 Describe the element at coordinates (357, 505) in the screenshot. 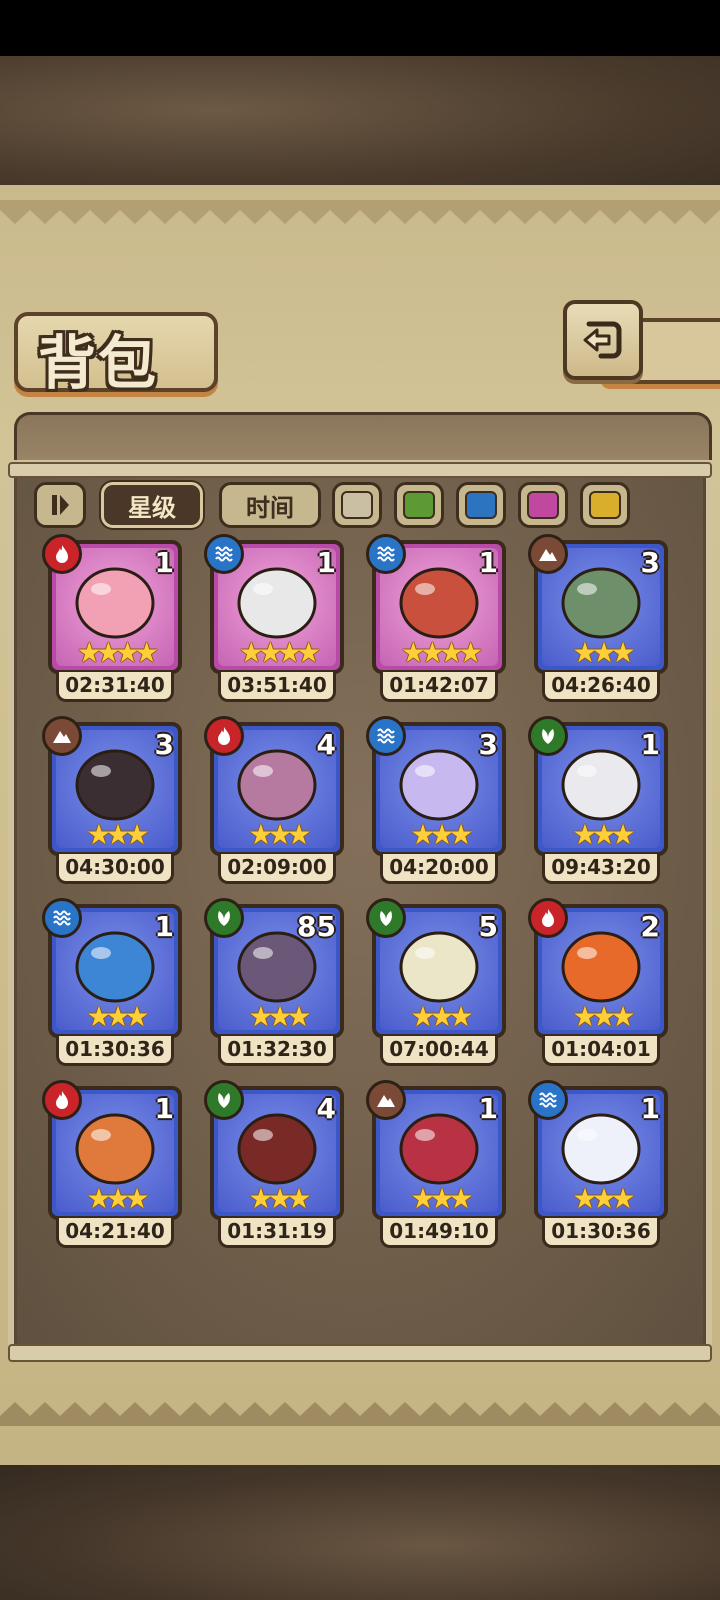

I see `filter-gray-button` at that location.